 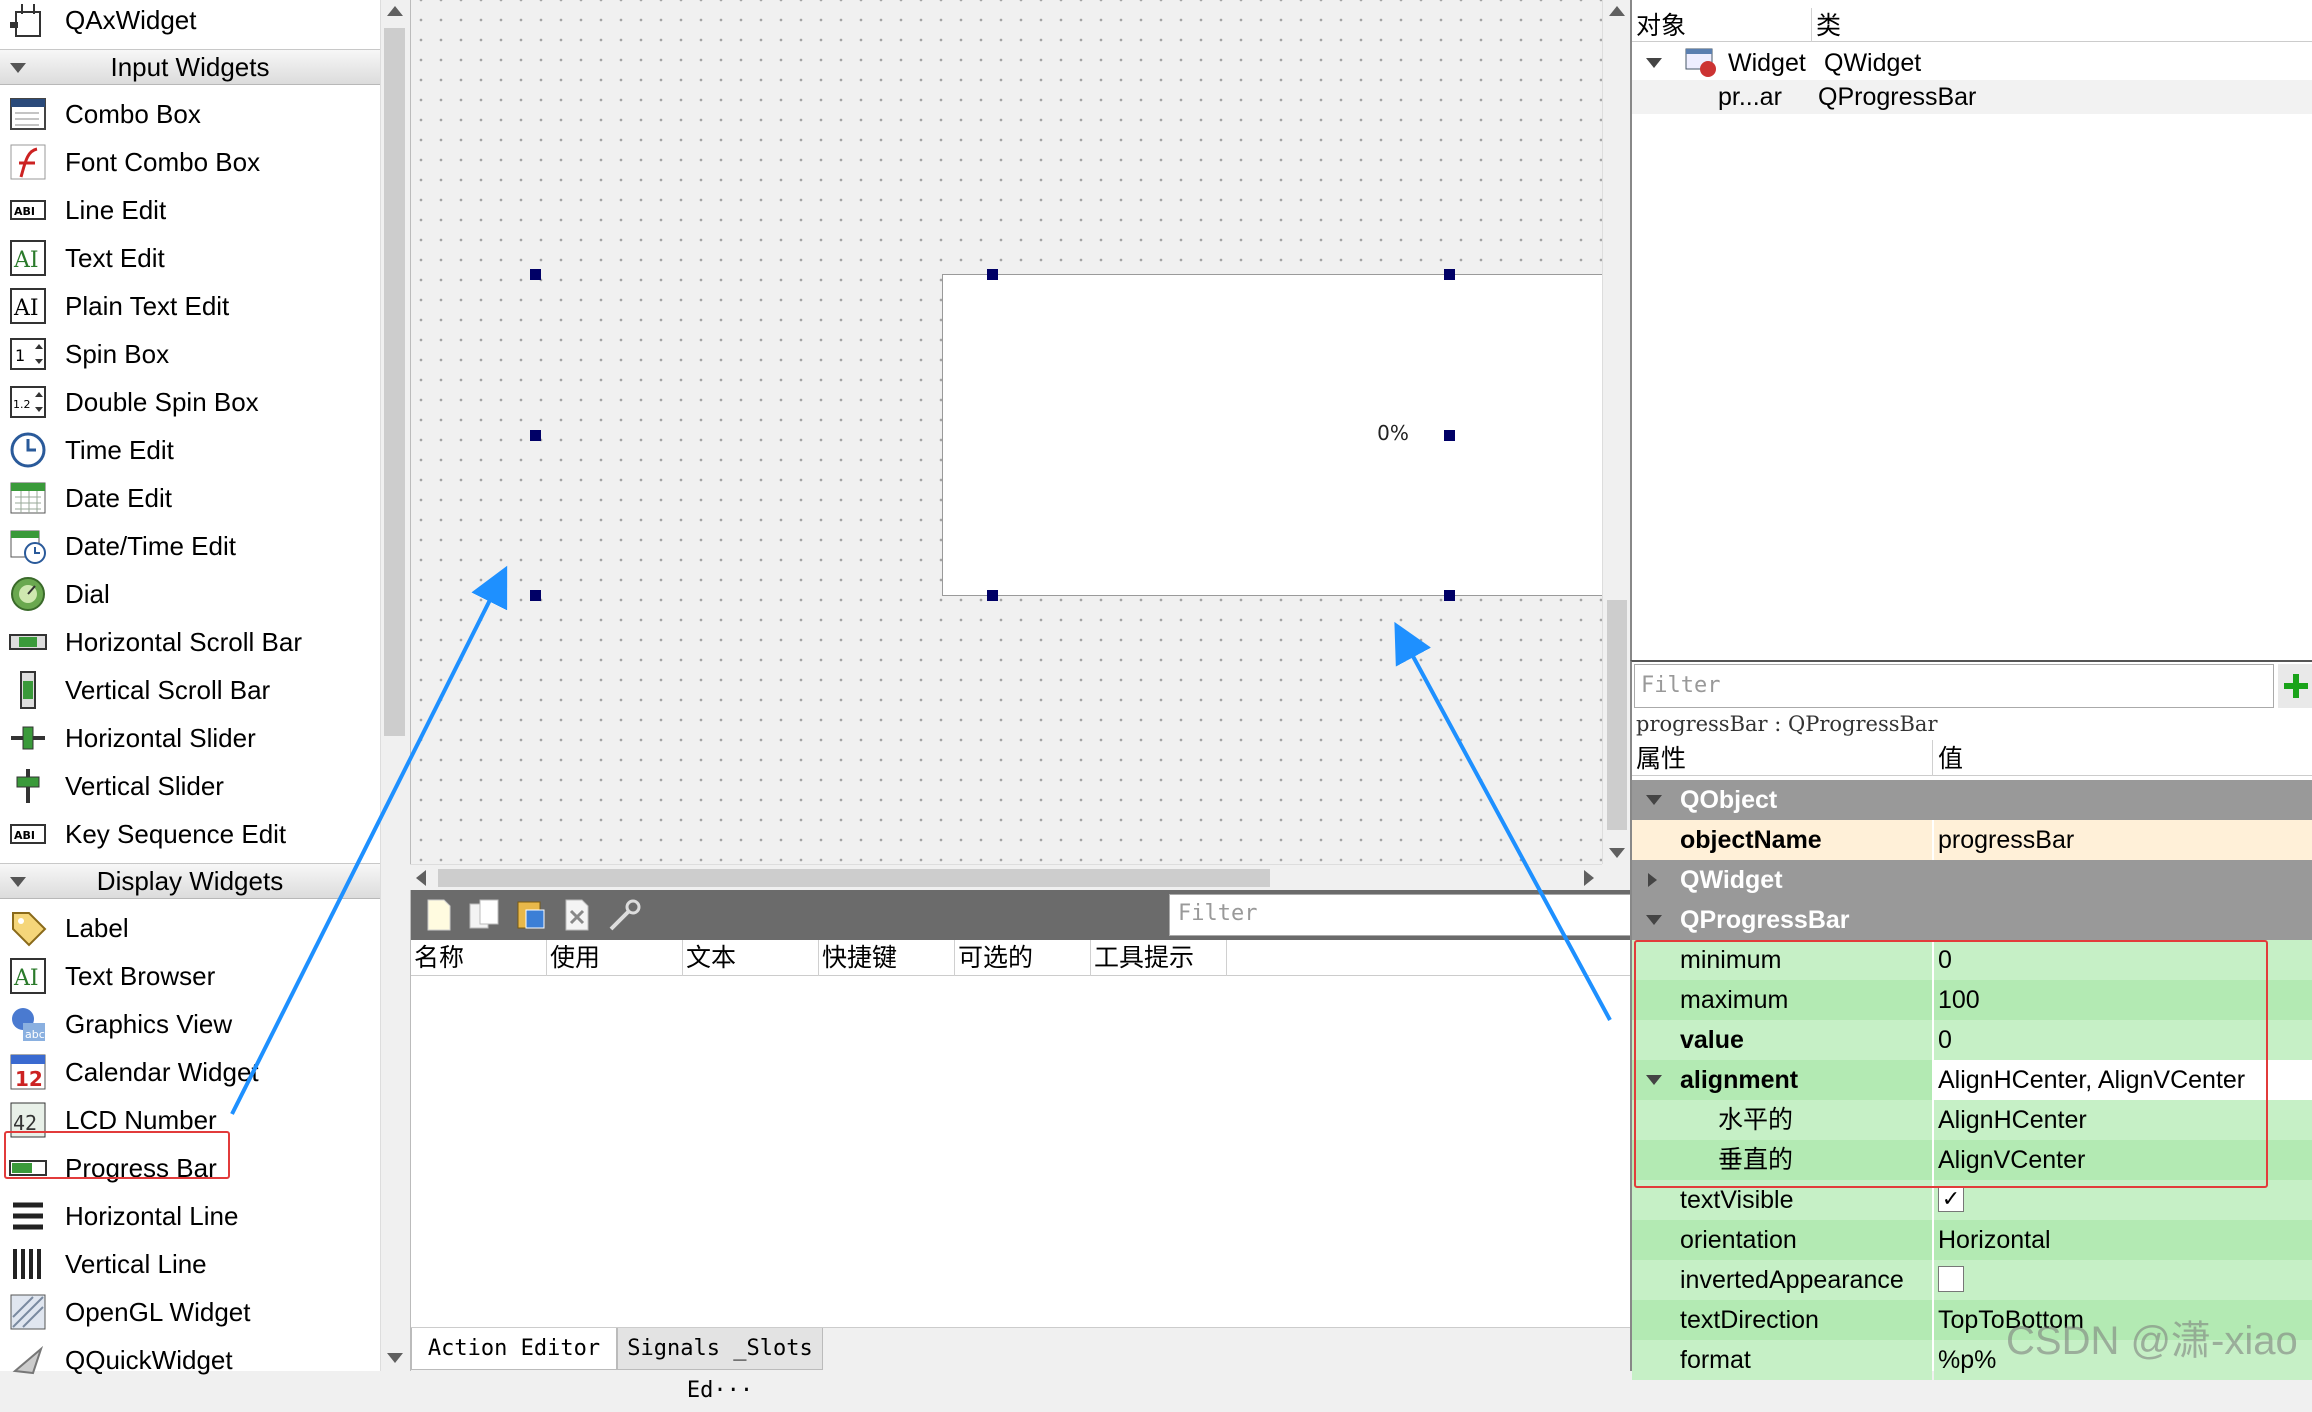 I want to click on widget-item-double-spin-box: 1.2 Double Spin Box, so click(x=190, y=402).